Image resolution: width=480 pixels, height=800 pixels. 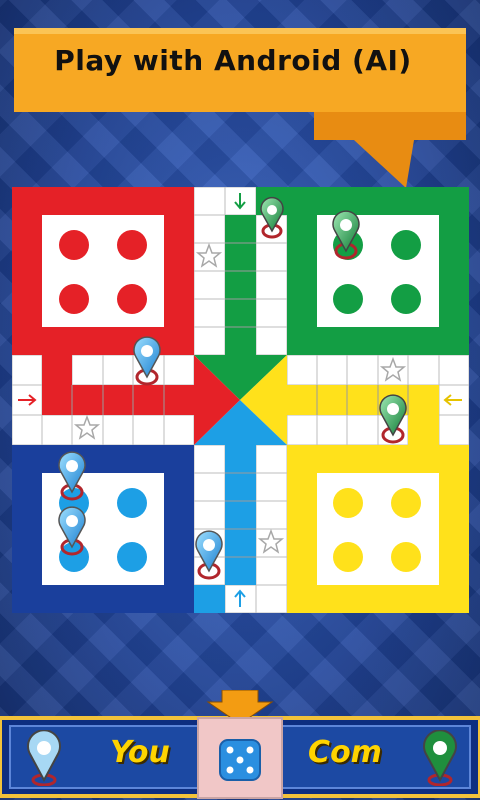 I want to click on player-pawn-icon, so click(x=44, y=758).